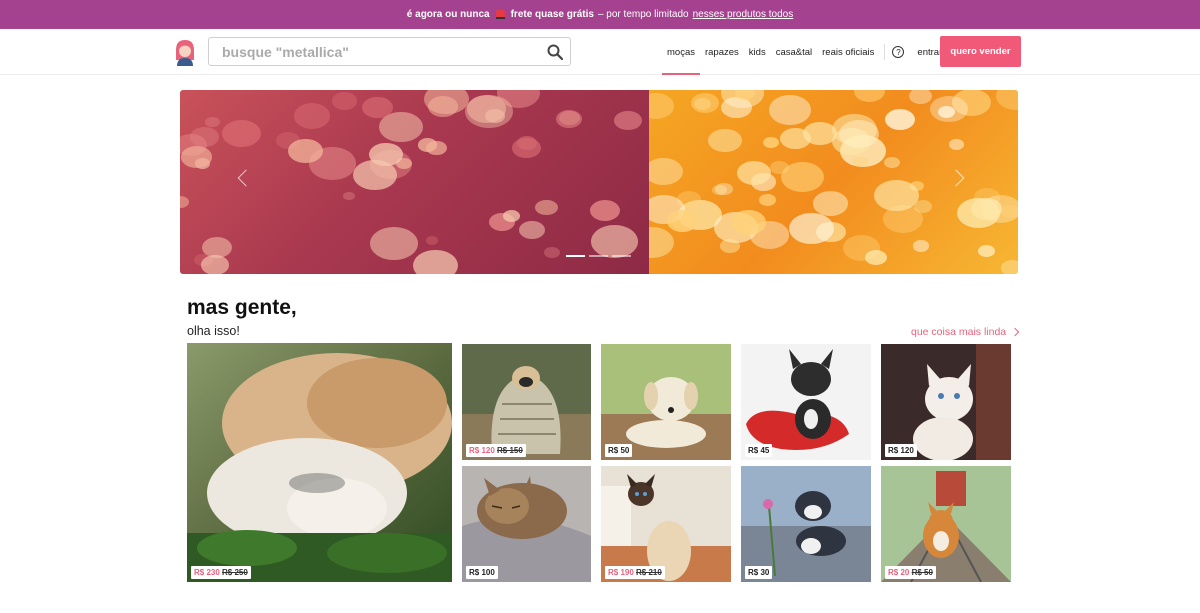 This screenshot has width=1200, height=613. What do you see at coordinates (757, 52) in the screenshot?
I see `nav-item-kids: kids` at bounding box center [757, 52].